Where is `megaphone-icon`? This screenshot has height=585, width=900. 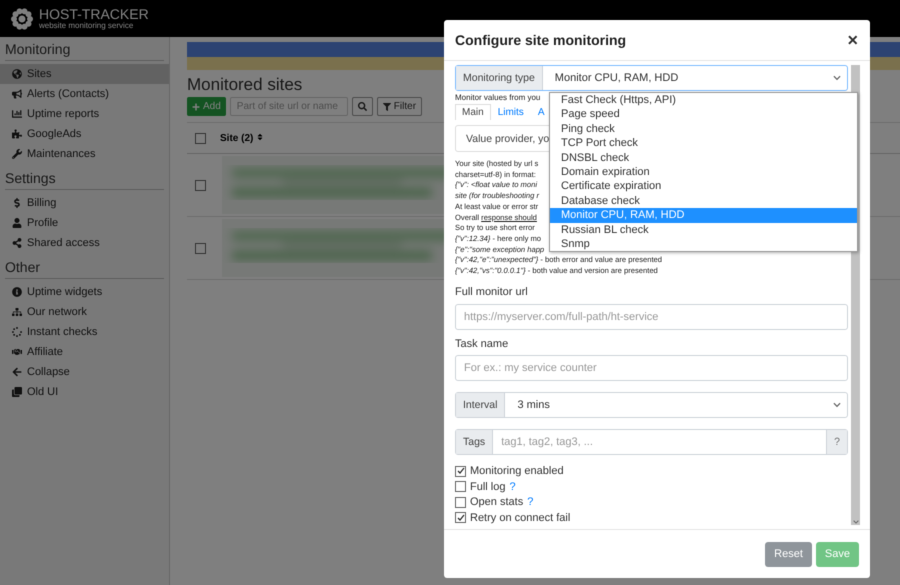 megaphone-icon is located at coordinates (17, 94).